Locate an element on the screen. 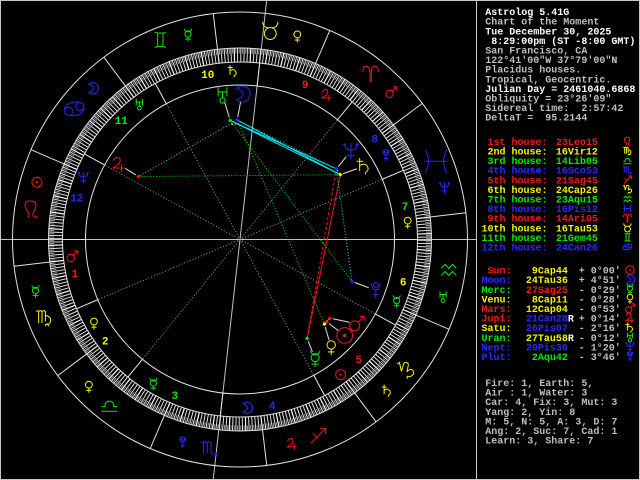 Image resolution: width=640 pixels, height=480 pixels. svg-text: DeltaT = 95.2144 is located at coordinates (536, 119).